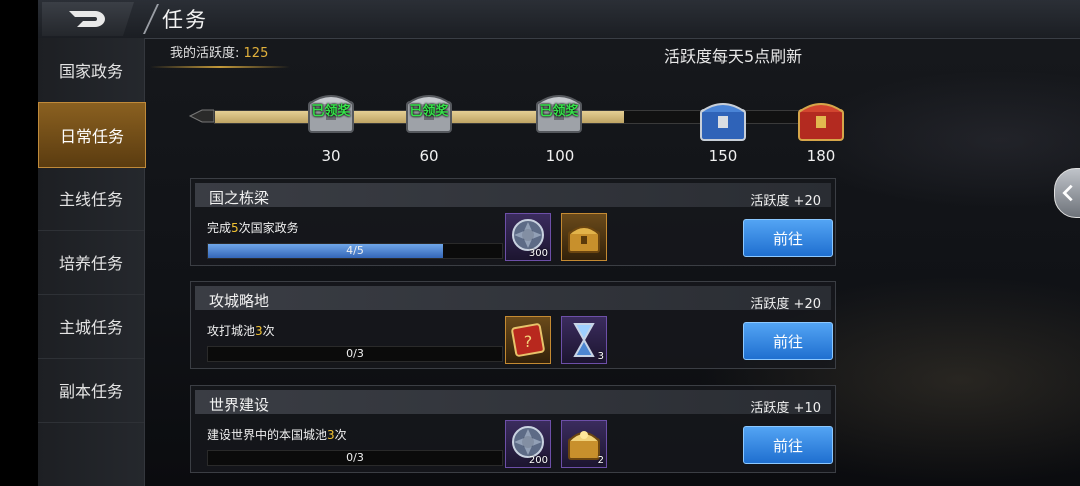 The image size is (1080, 486). What do you see at coordinates (733, 56) in the screenshot?
I see `refresh-note: 活跃度每天5点刷新` at bounding box center [733, 56].